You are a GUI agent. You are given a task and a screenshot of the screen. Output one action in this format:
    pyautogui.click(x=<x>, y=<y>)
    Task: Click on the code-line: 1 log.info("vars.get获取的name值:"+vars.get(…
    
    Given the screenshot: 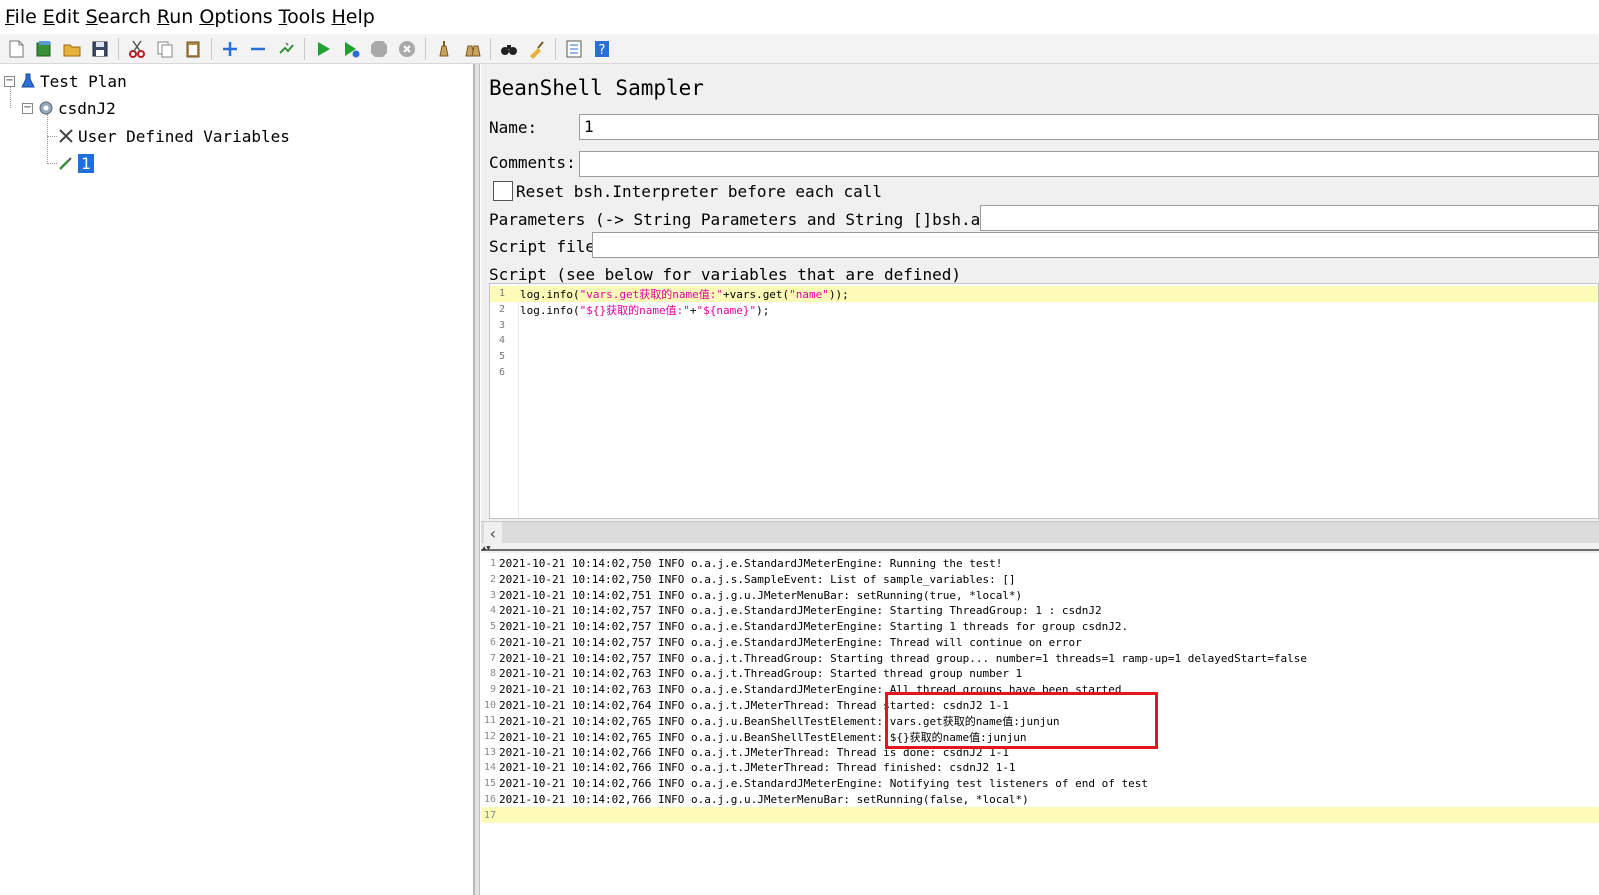 What is the action you would take?
    pyautogui.click(x=1044, y=294)
    